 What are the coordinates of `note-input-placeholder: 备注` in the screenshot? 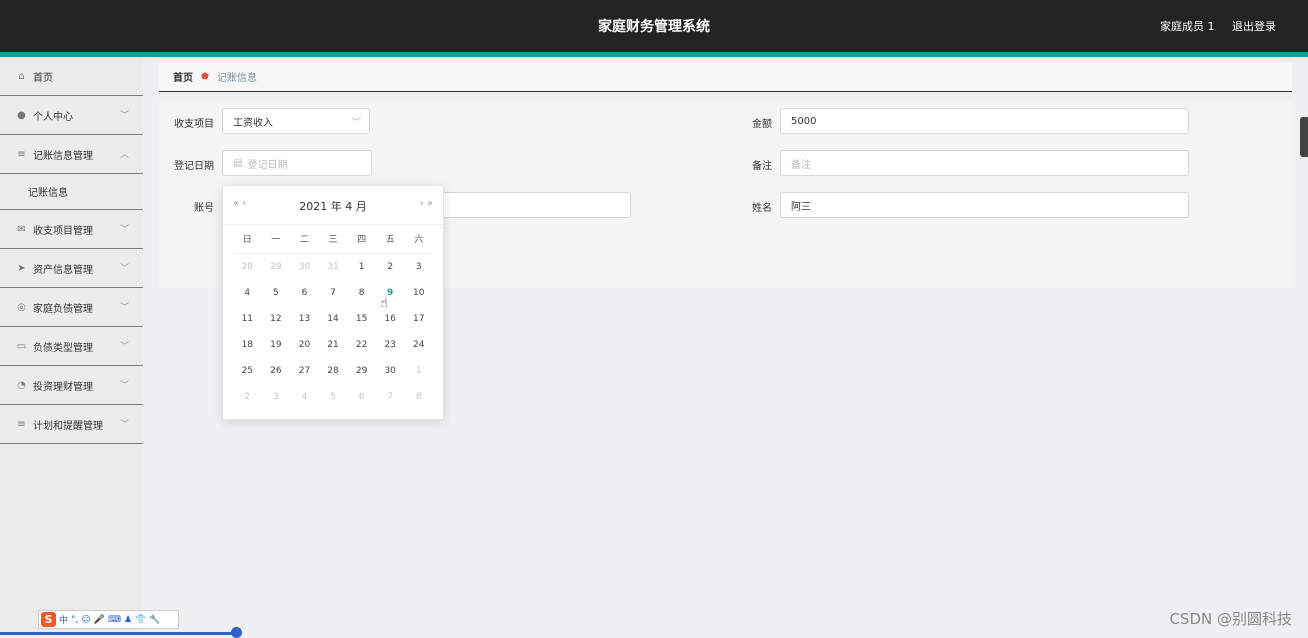 It's located at (801, 165).